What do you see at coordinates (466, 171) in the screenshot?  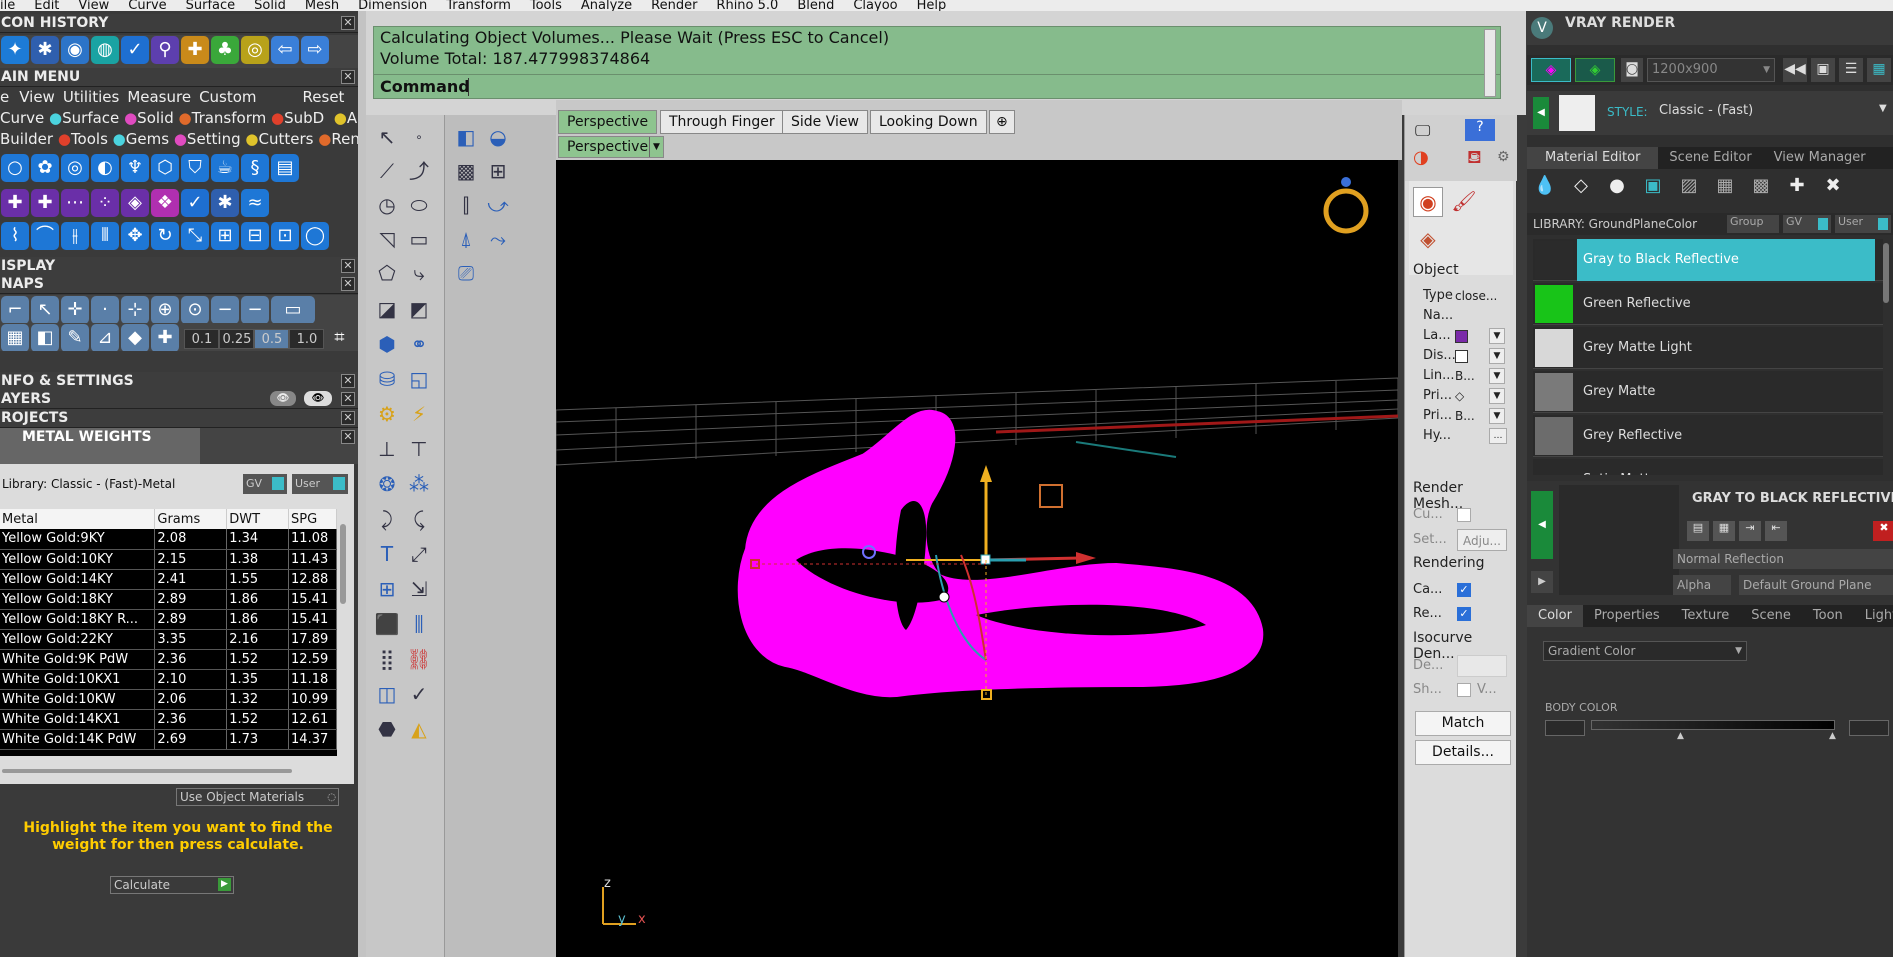 I see `mesh-grid-icon: ▩` at bounding box center [466, 171].